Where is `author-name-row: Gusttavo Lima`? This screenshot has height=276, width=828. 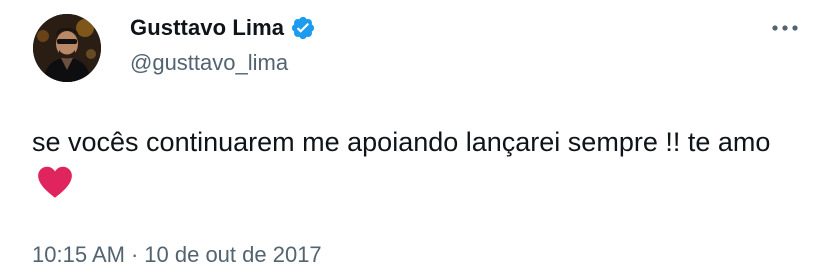 author-name-row: Gusttavo Lima is located at coordinates (223, 28).